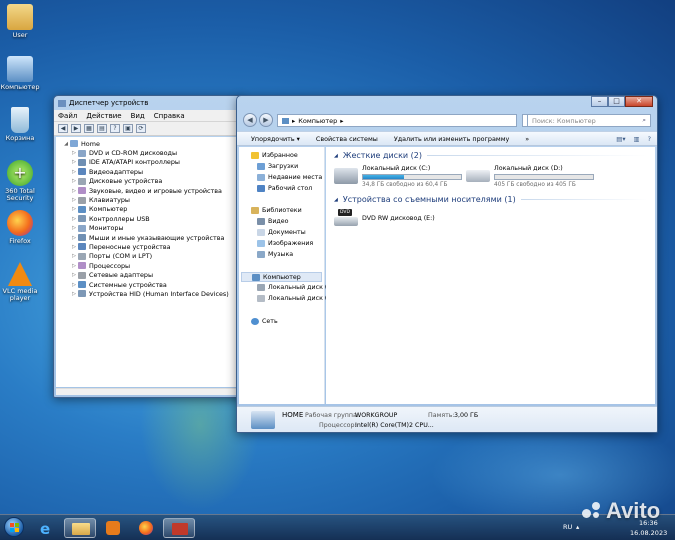 This screenshot has width=675, height=540. I want to click on nav-recent-places: Недавние места, so click(289, 177).